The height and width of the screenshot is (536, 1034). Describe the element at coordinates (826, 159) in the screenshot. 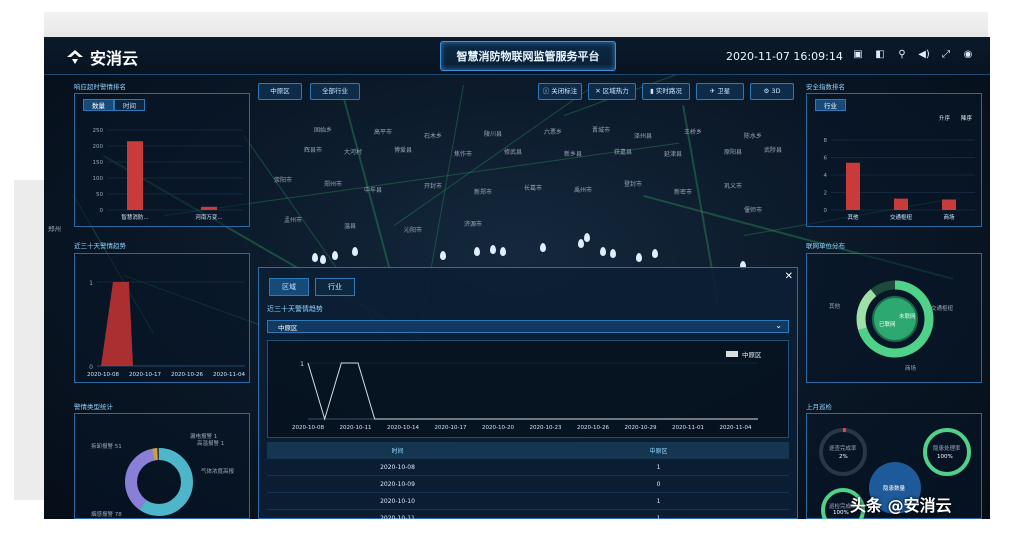

I see `y-tick-label: 6` at that location.